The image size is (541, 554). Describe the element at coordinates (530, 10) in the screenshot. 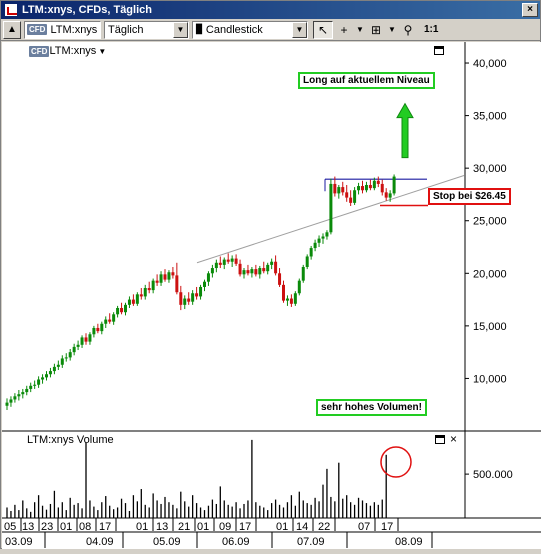

I see `close-button: ×` at that location.